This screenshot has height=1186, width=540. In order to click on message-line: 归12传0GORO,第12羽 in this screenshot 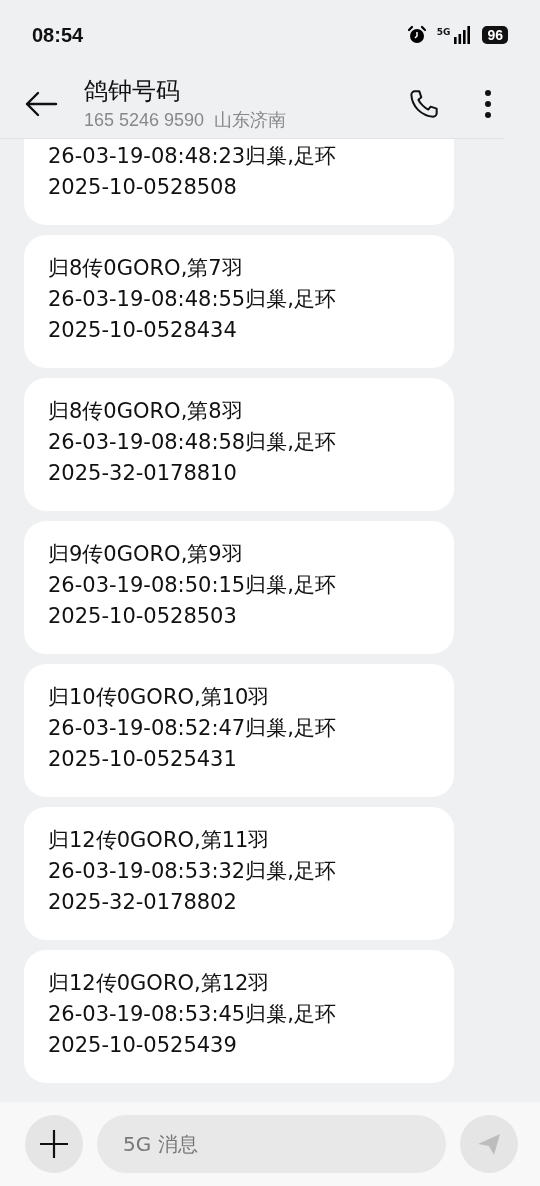, I will do `click(159, 983)`.